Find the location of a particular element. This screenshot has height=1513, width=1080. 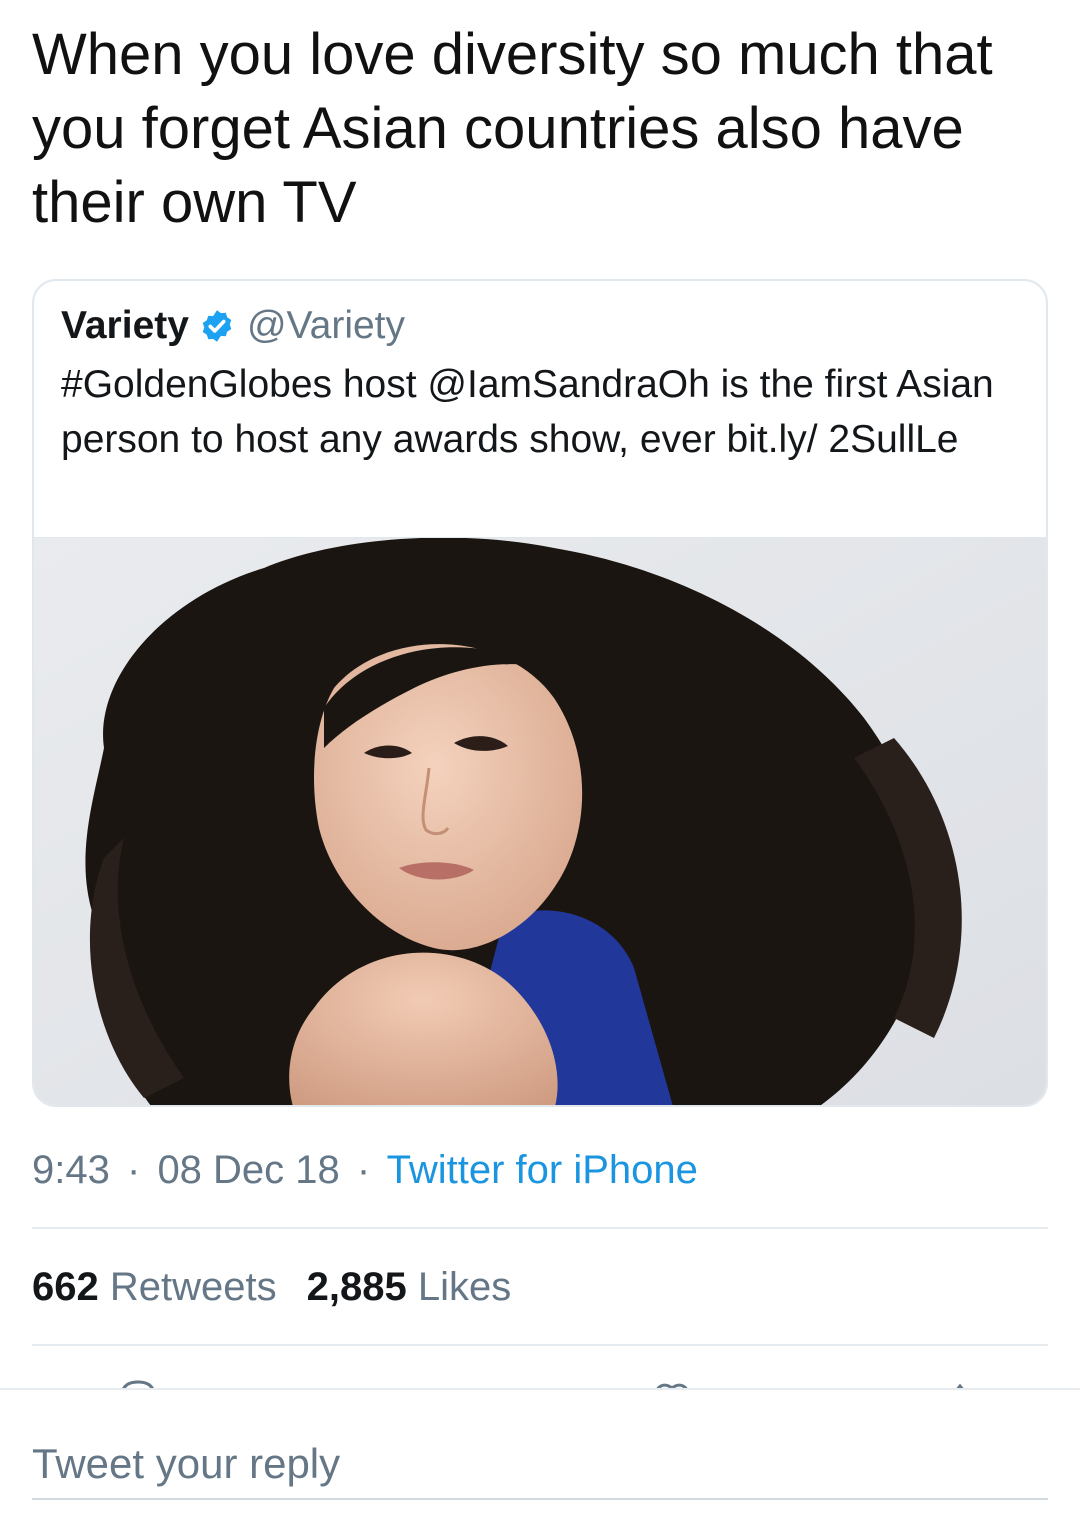

quoted-tweet-header: Variety @Variety is located at coordinates (233, 326).